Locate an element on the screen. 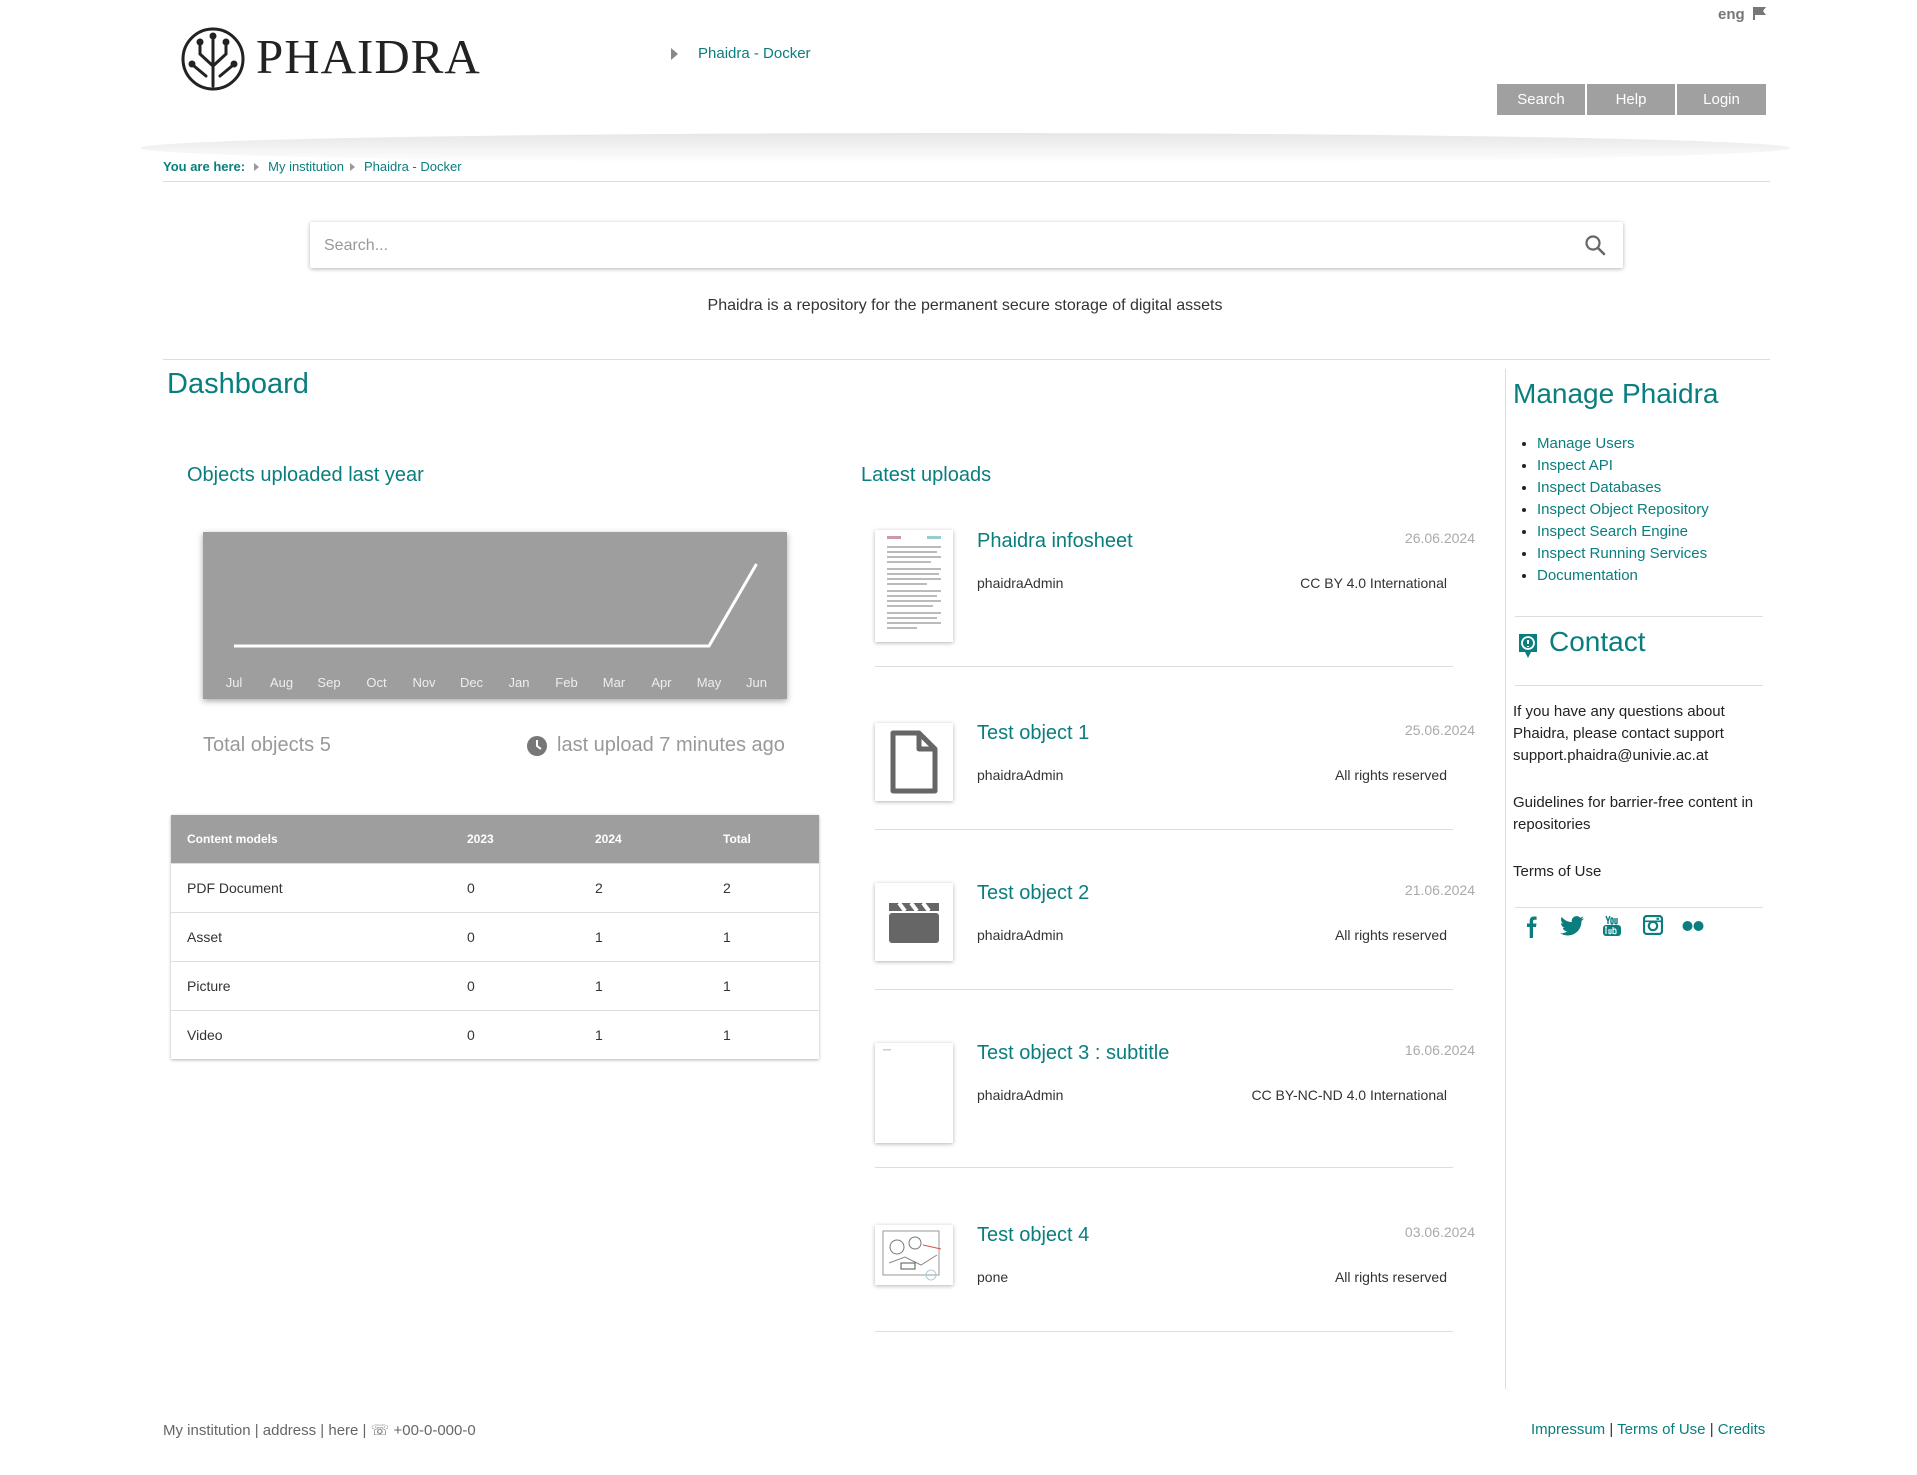  chart-x-tick-label: Mar is located at coordinates (614, 682).